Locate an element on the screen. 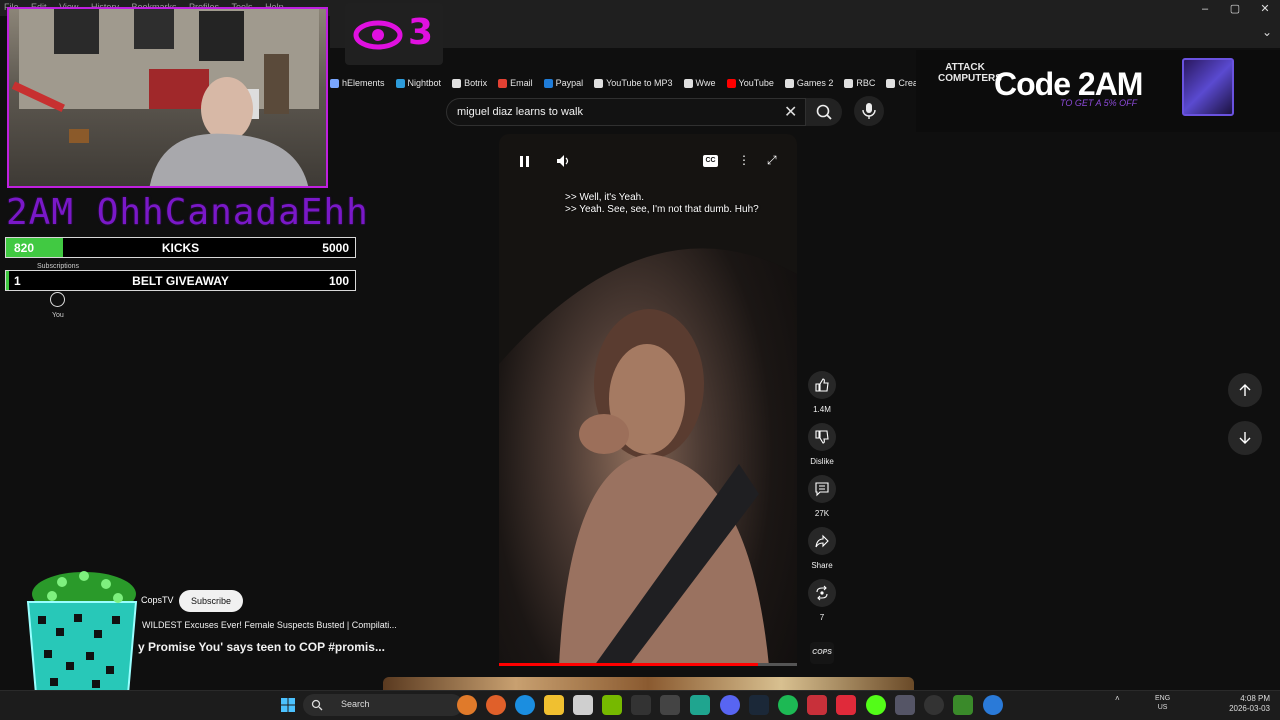 Image resolution: width=1280 pixels, height=720 pixels. tab-strip is located at coordinates (805, 32).